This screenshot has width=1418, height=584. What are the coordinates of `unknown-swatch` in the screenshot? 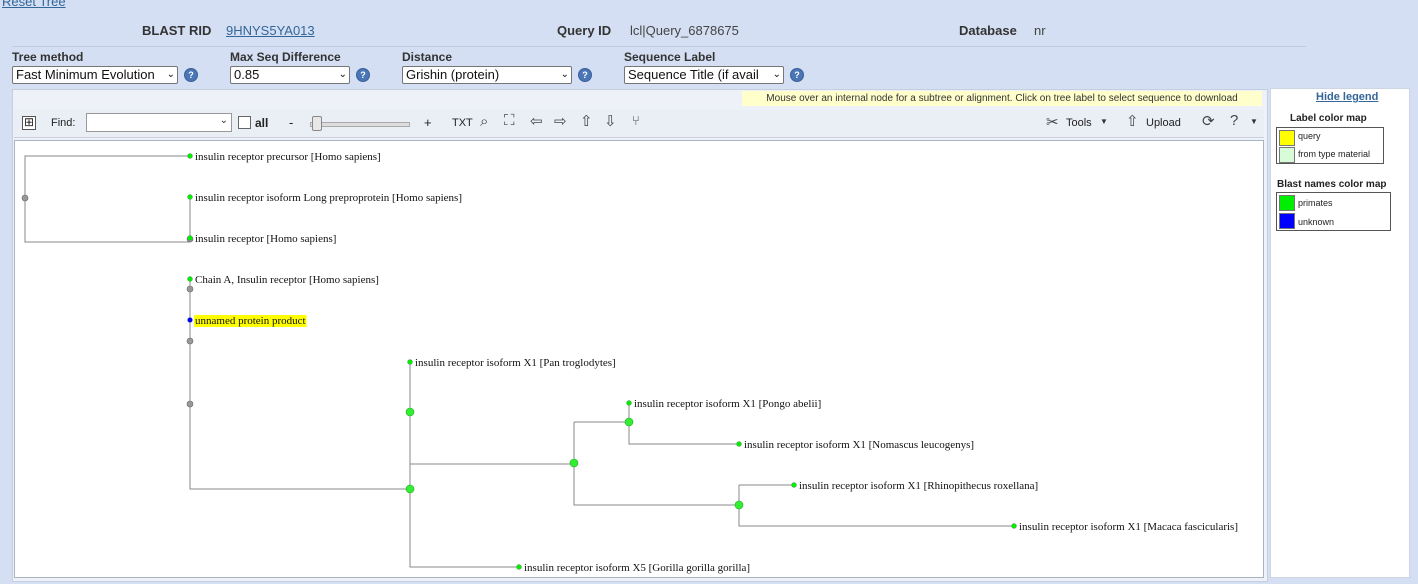 It's located at (1287, 221).